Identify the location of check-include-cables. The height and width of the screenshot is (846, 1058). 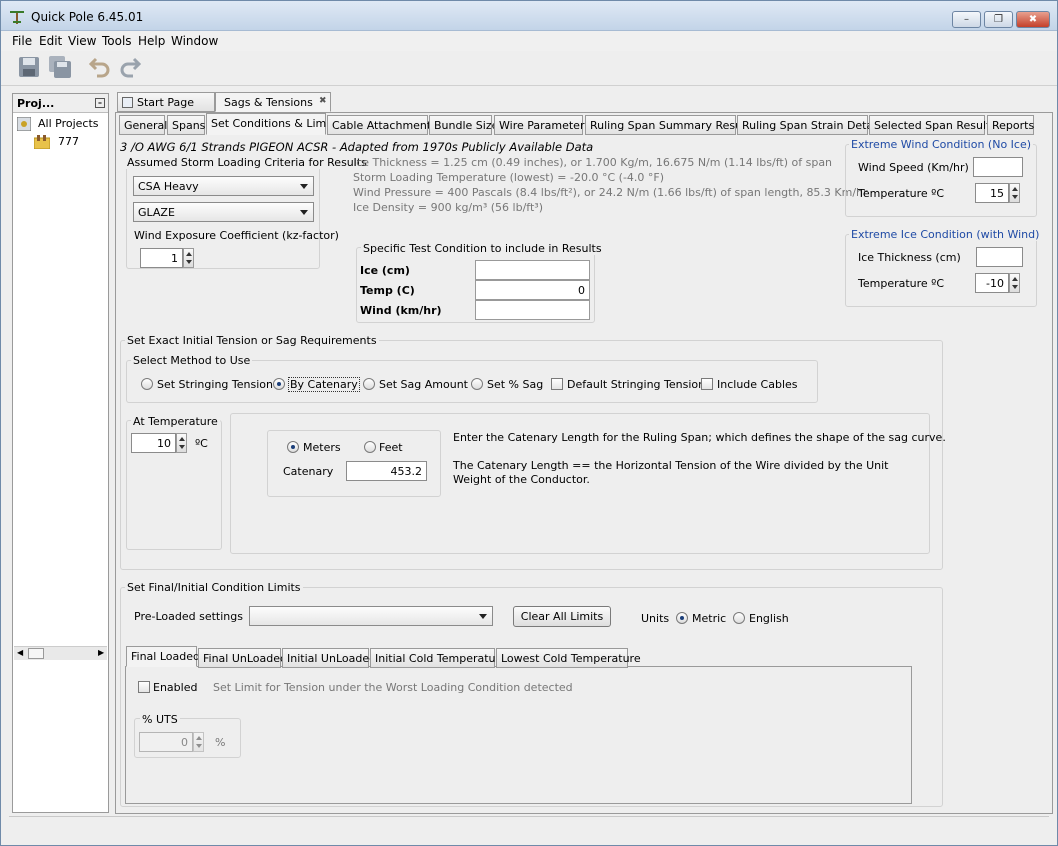
(707, 384).